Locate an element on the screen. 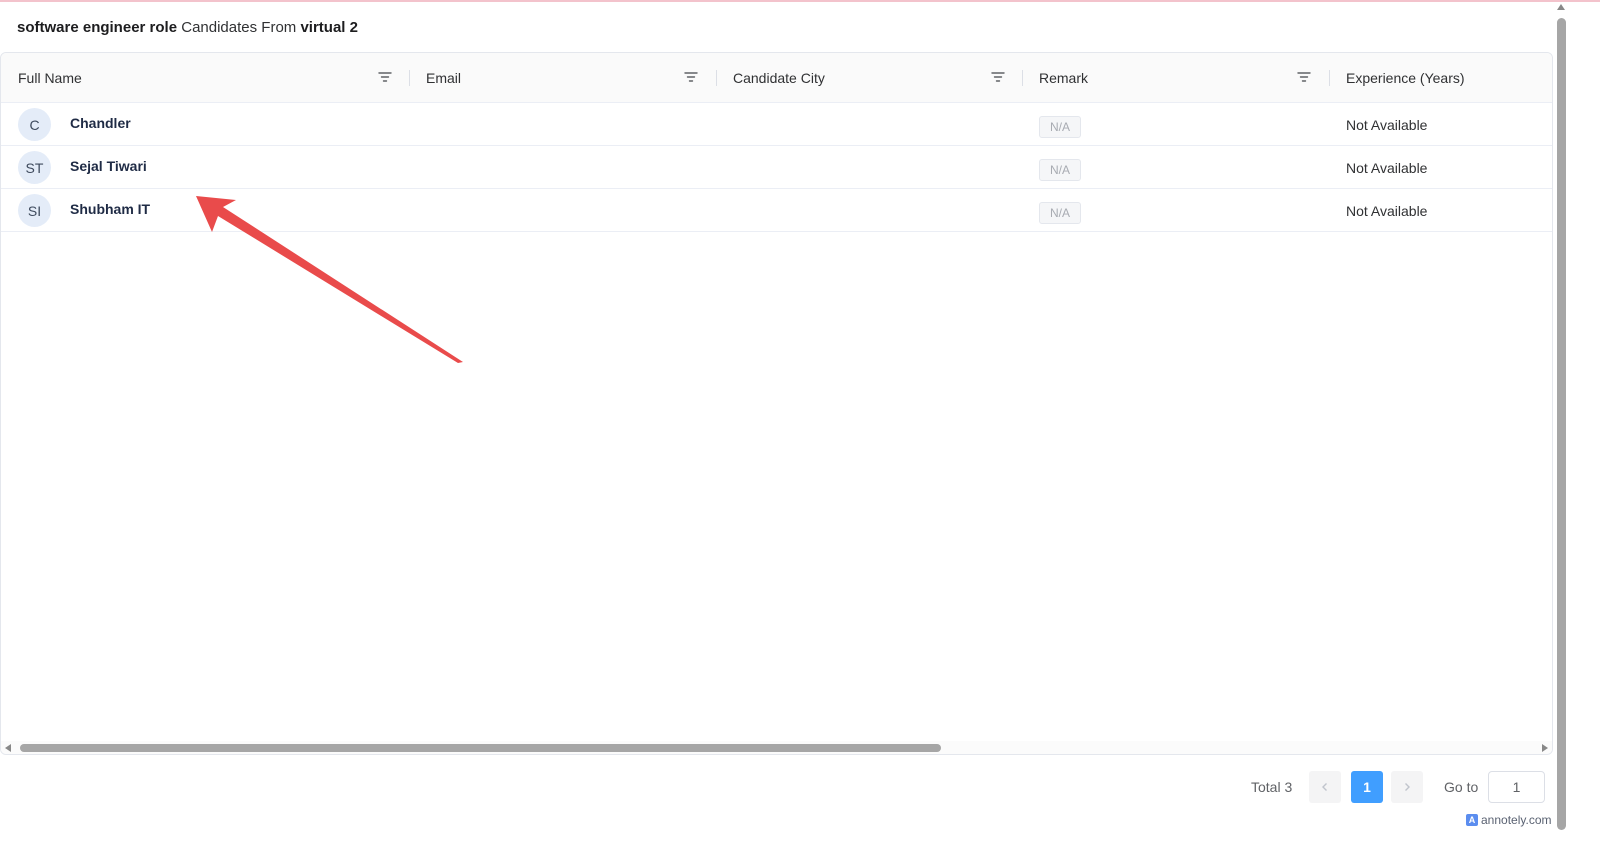 Image resolution: width=1600 pixels, height=855 pixels. goto-page-input is located at coordinates (1516, 787).